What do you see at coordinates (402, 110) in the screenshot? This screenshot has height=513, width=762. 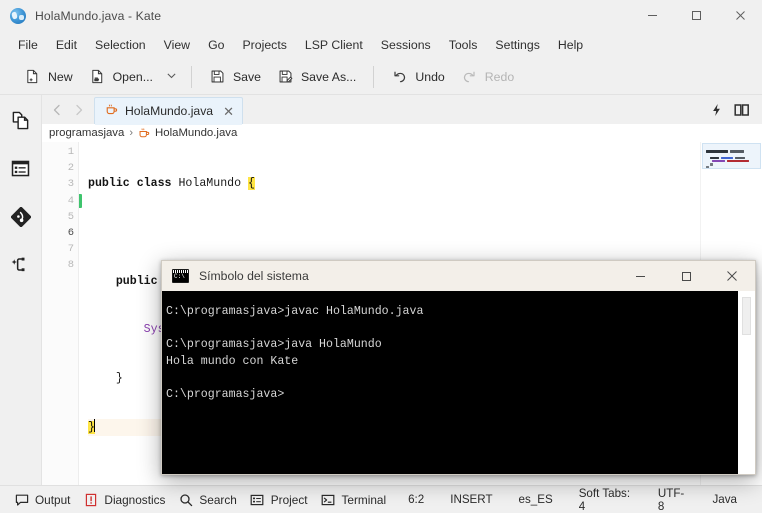 I see `tabbar: HolaMundo.java ✕` at bounding box center [402, 110].